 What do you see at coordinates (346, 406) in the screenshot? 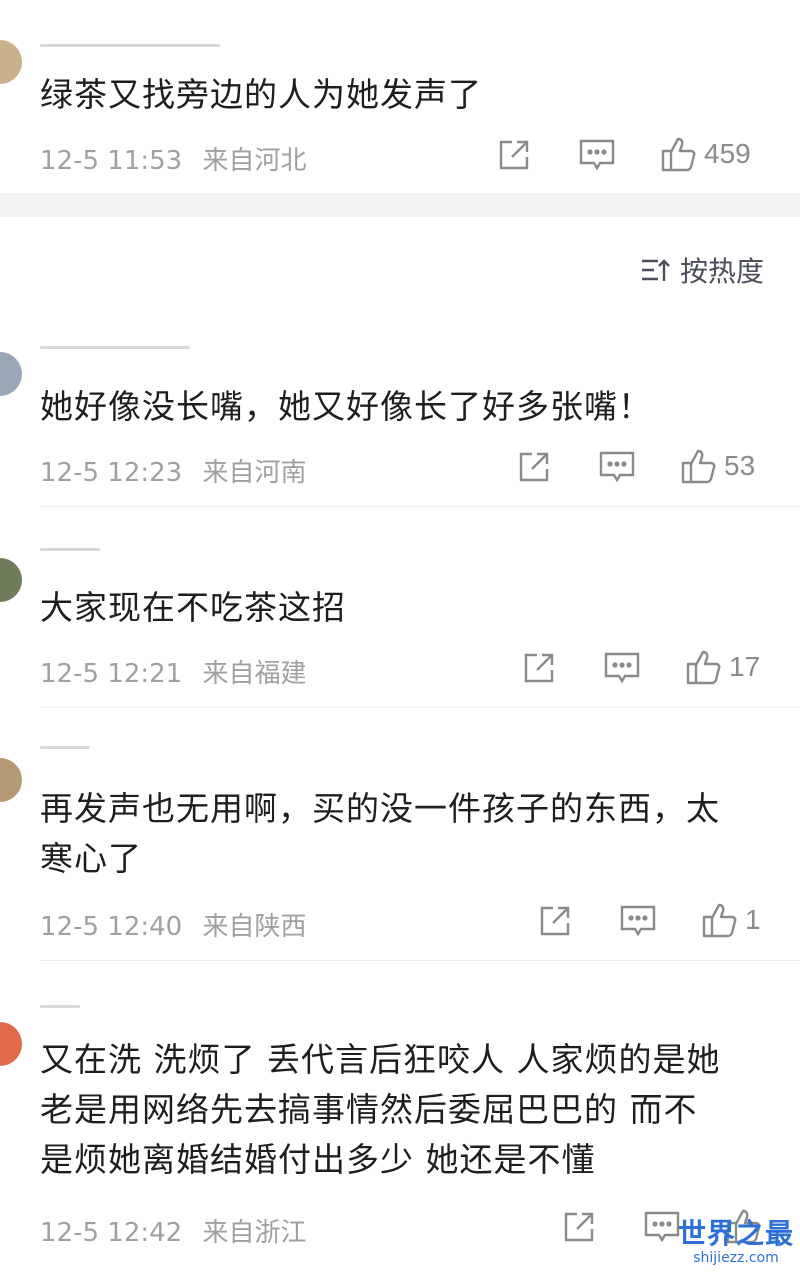
I see `comment-text: 她好像没长嘴，她又好像长了好多张嘴！` at bounding box center [346, 406].